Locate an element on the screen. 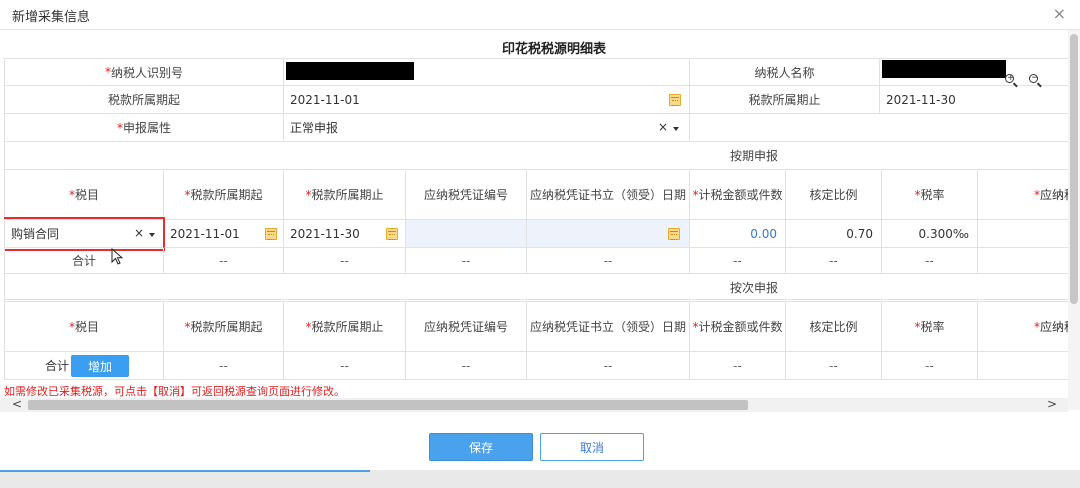 Image resolution: width=1080 pixels, height=488 pixels. periodic-header-amount: * 计税金额或件数 is located at coordinates (738, 195).